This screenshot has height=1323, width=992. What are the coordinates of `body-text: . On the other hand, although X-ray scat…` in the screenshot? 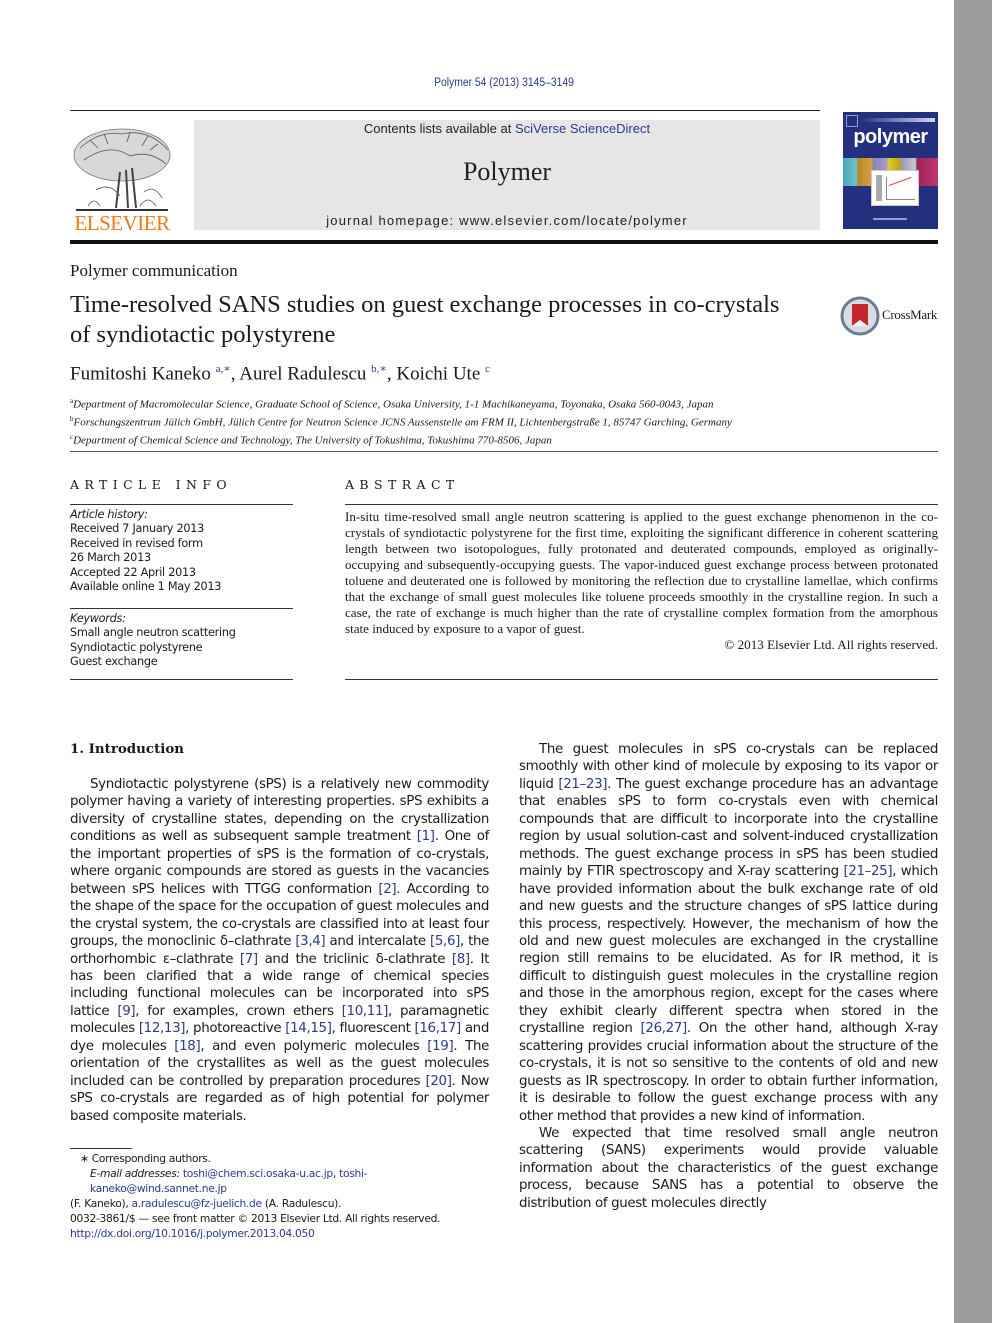 It's located at (728, 1072).